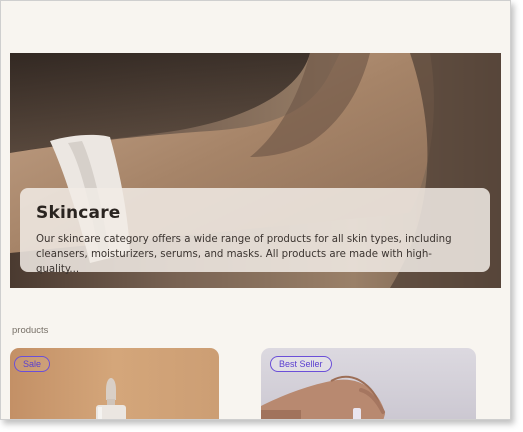  Describe the element at coordinates (32, 364) in the screenshot. I see `sale-badge: Sale` at that location.